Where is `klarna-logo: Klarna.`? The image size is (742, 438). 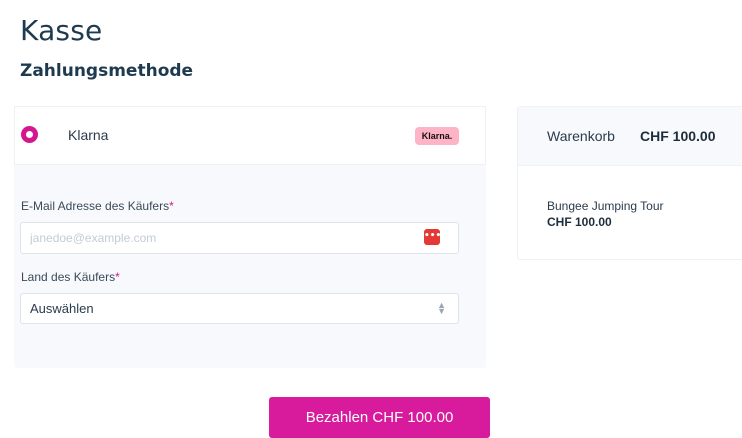 klarna-logo: Klarna. is located at coordinates (437, 136).